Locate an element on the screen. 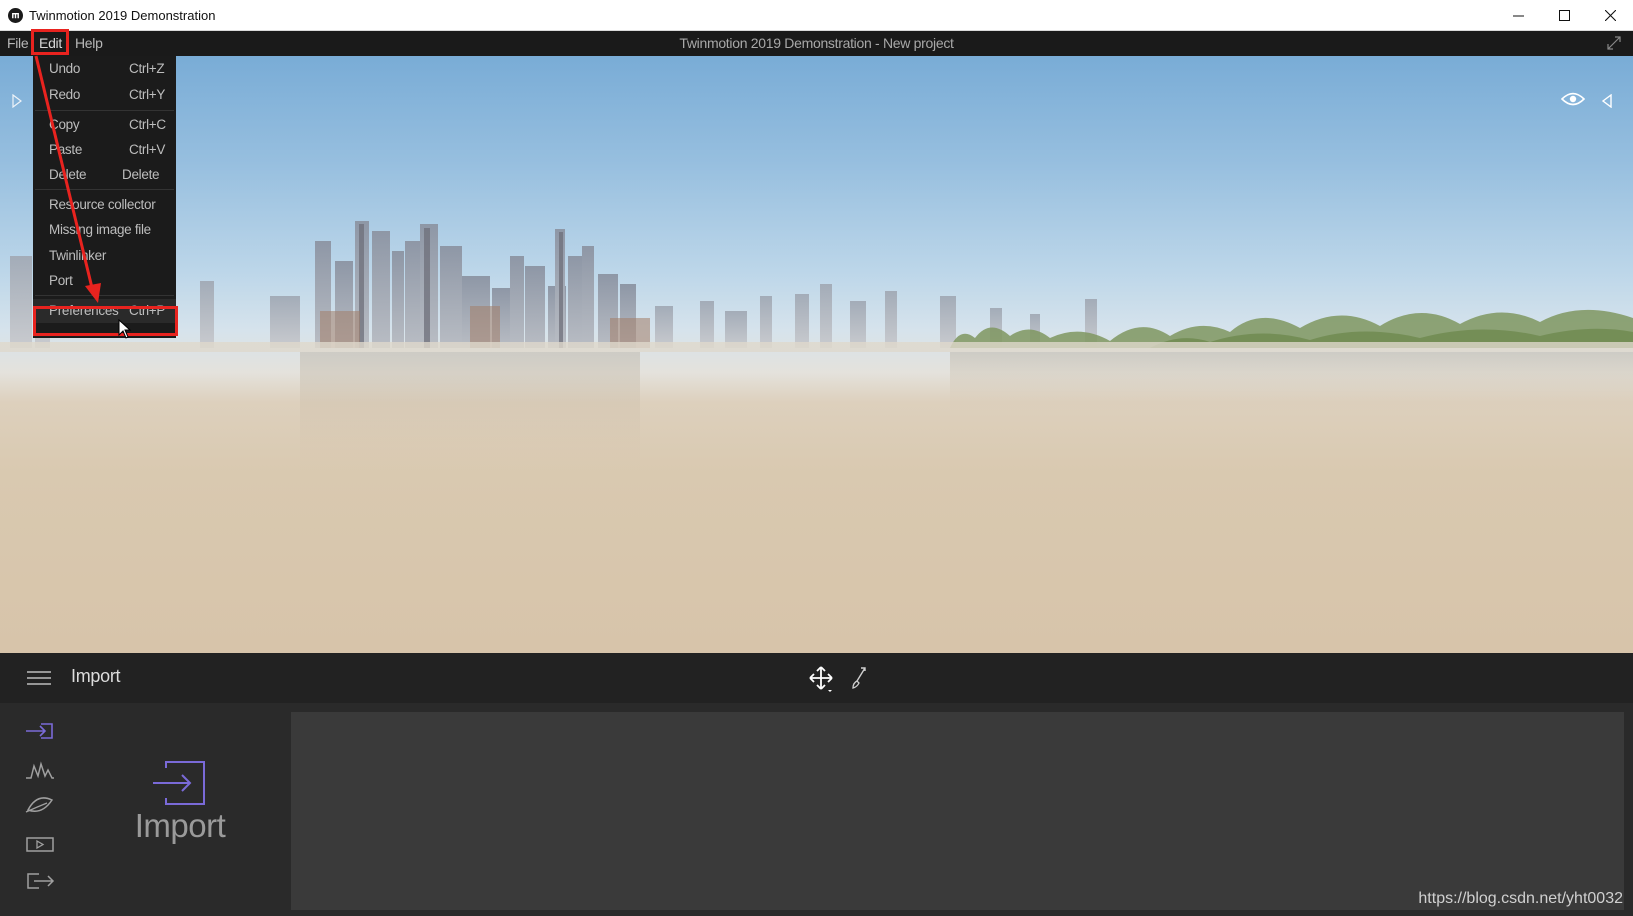  minimize-button is located at coordinates (1518, 15).